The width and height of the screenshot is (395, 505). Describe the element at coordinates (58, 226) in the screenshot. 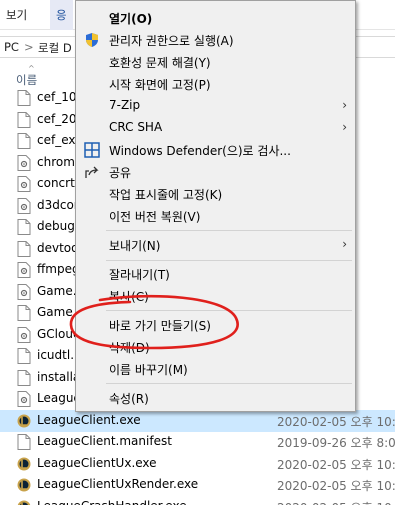

I see `file-name: debug.` at that location.